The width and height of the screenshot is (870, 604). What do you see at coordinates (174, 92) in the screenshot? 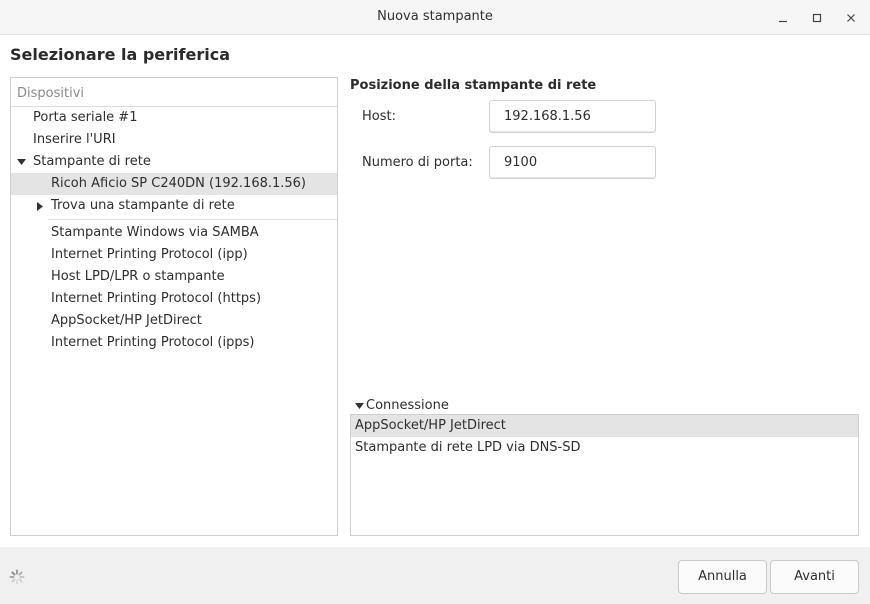
I see `devices-column-header: Dispositivi` at bounding box center [174, 92].